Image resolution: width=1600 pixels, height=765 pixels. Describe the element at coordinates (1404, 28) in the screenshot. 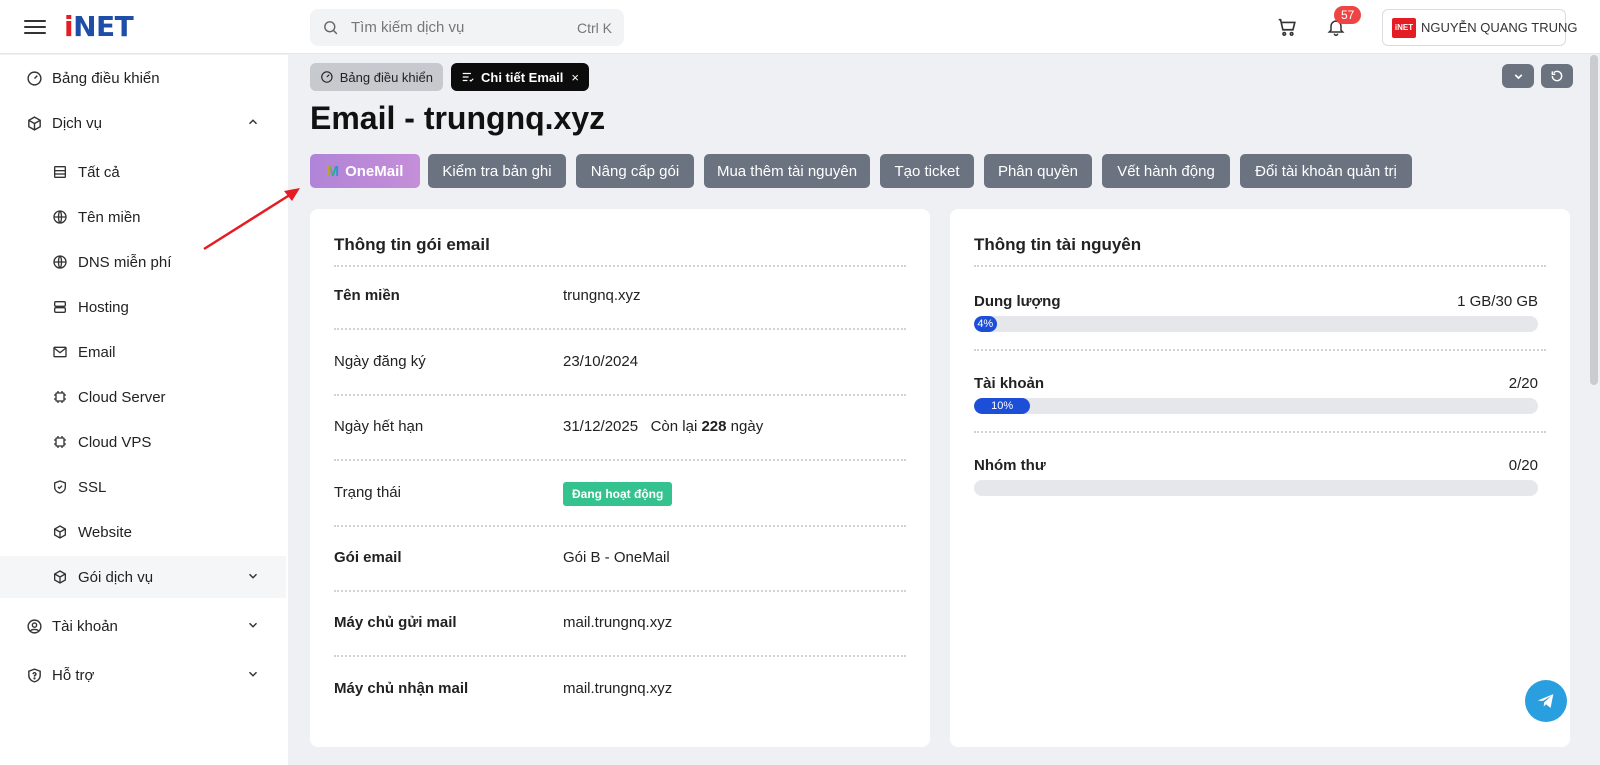

I see `avatar: iNET` at that location.